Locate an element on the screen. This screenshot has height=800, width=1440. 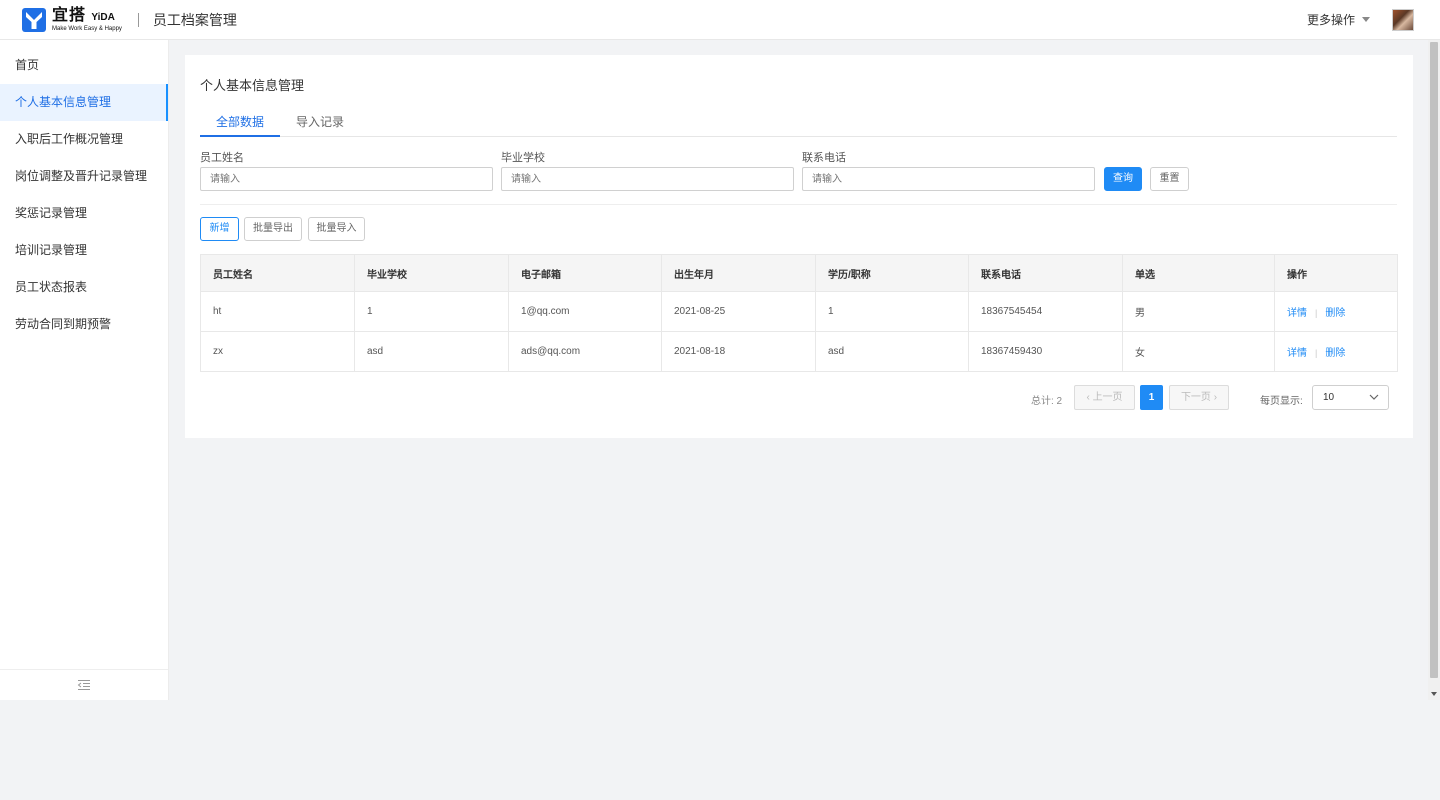
app-title: 员工档案管理 is located at coordinates (194, 19).